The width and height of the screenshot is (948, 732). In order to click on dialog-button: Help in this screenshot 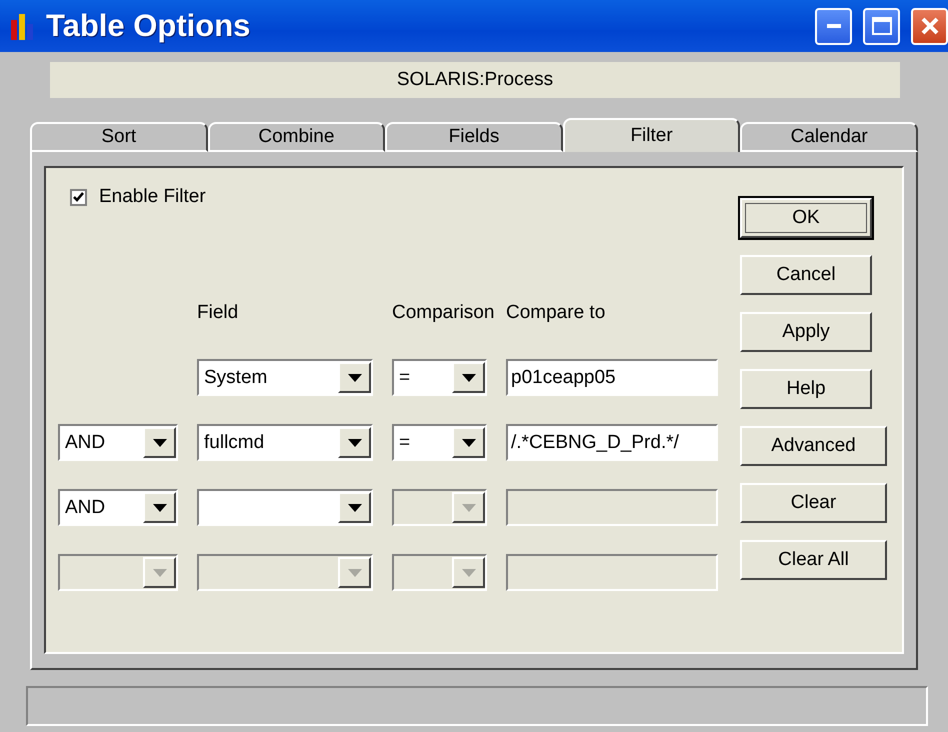, I will do `click(806, 389)`.